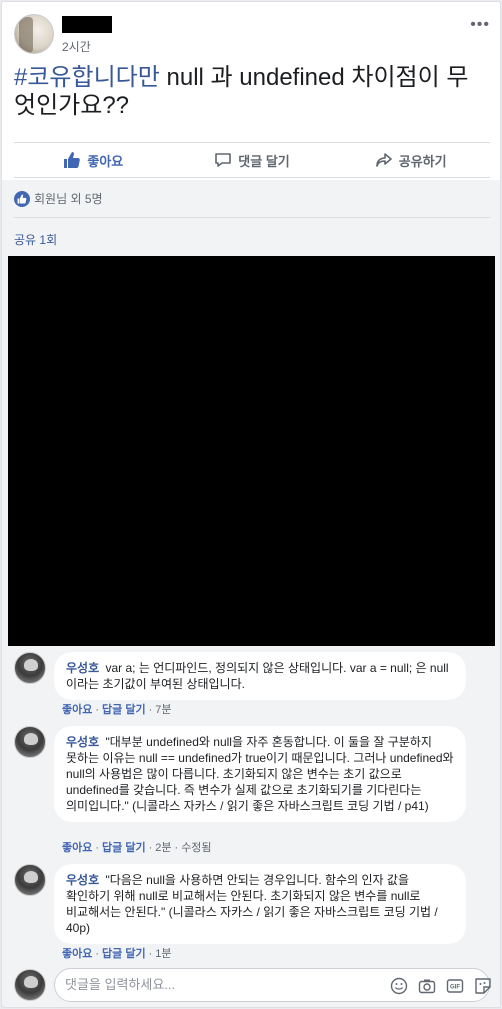 The width and height of the screenshot is (502, 1009). Describe the element at coordinates (483, 986) in the screenshot. I see `sticker-icon` at that location.